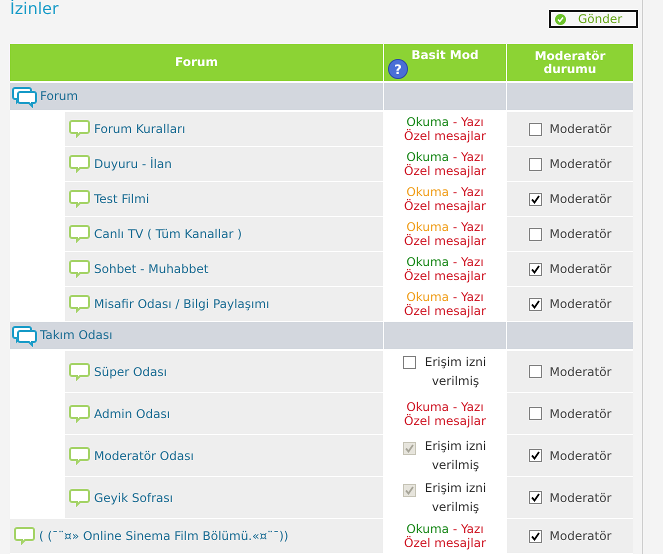 The width and height of the screenshot is (663, 554). I want to click on submit-button: Gönder, so click(593, 19).